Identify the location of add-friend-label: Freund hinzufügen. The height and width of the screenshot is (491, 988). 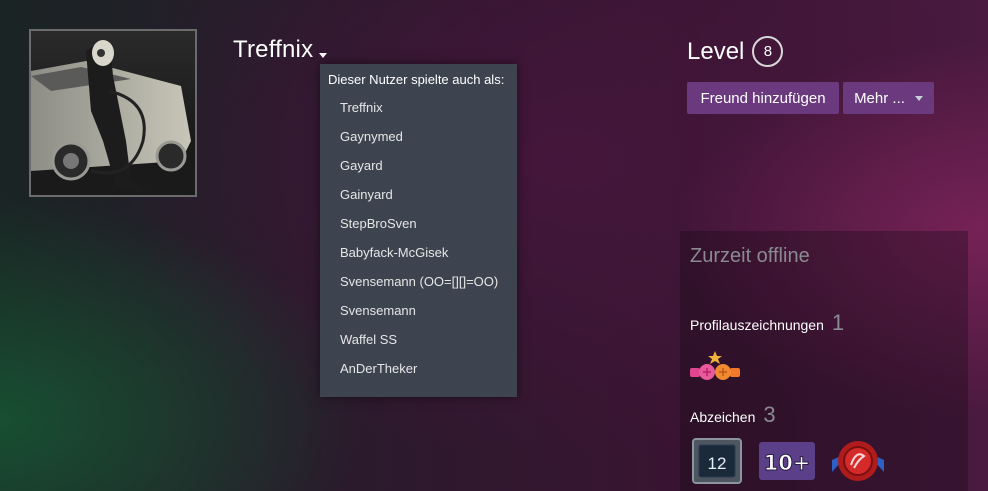
(763, 98).